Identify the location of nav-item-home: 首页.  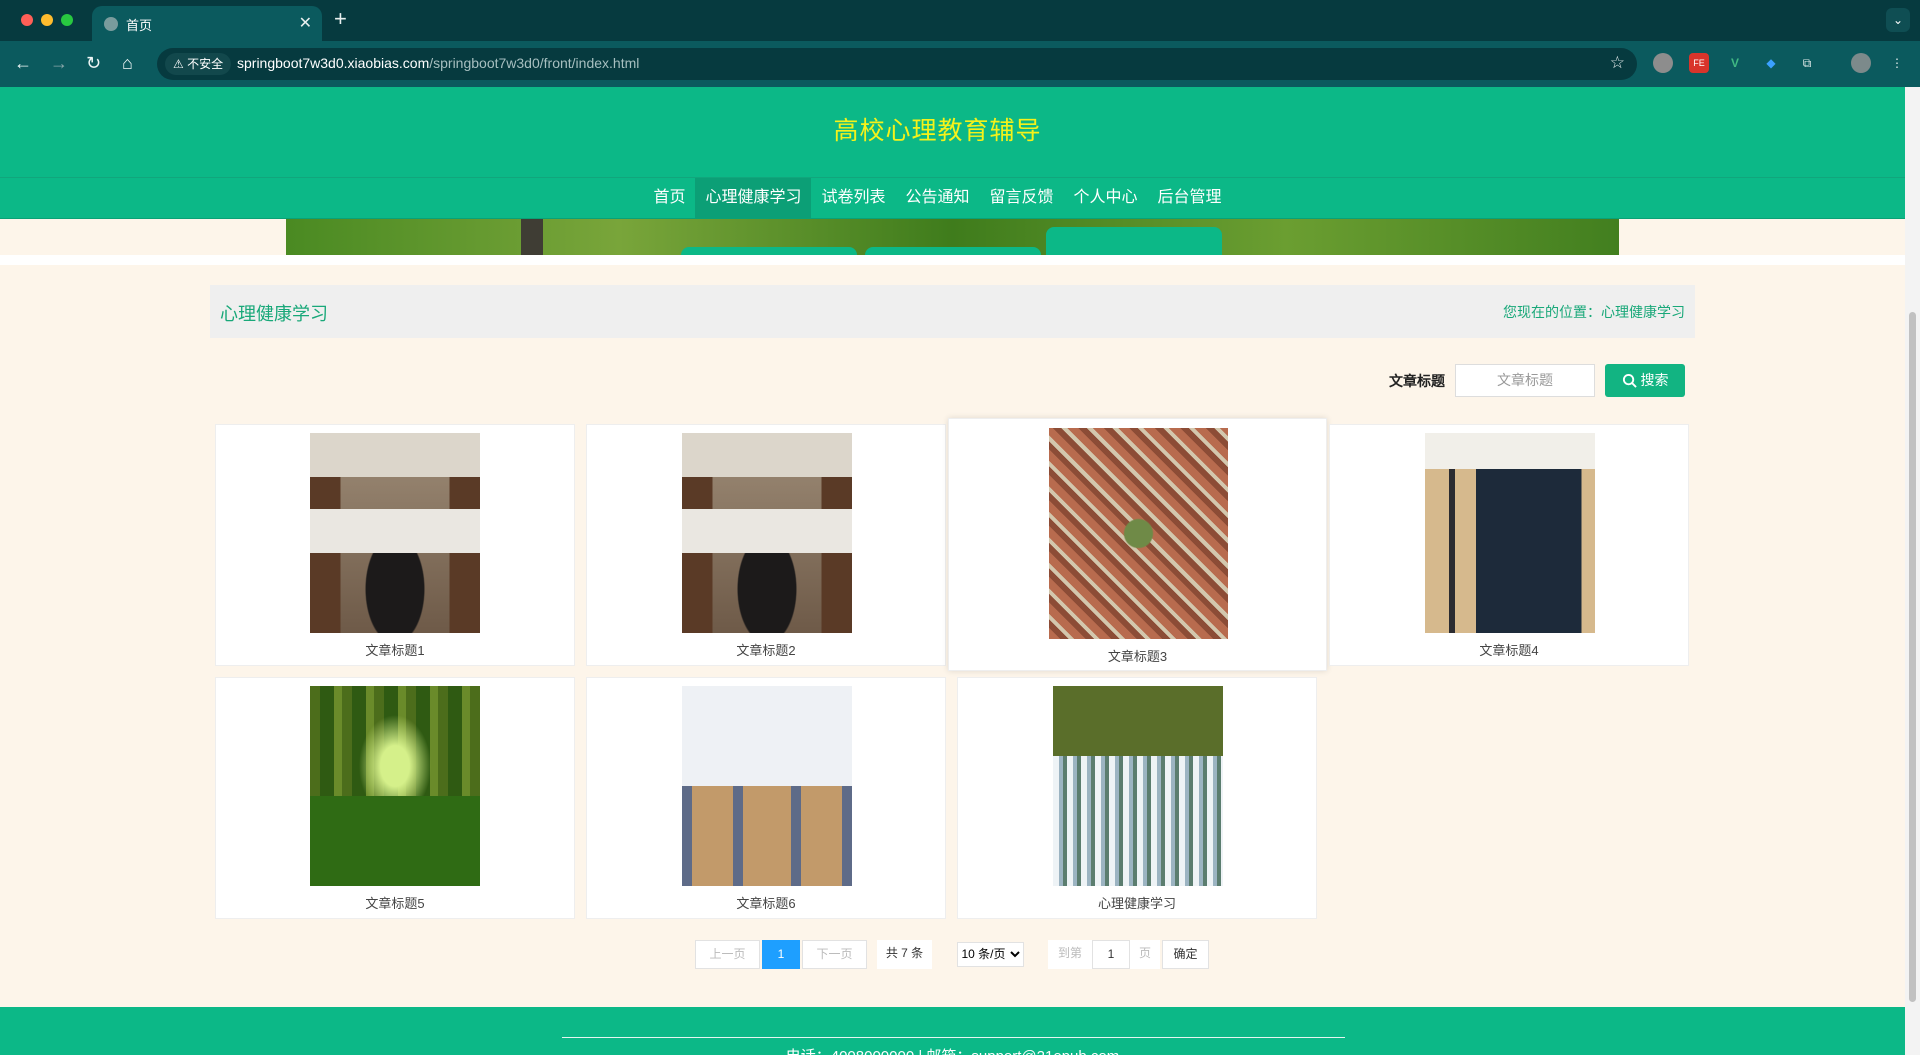
(669, 198).